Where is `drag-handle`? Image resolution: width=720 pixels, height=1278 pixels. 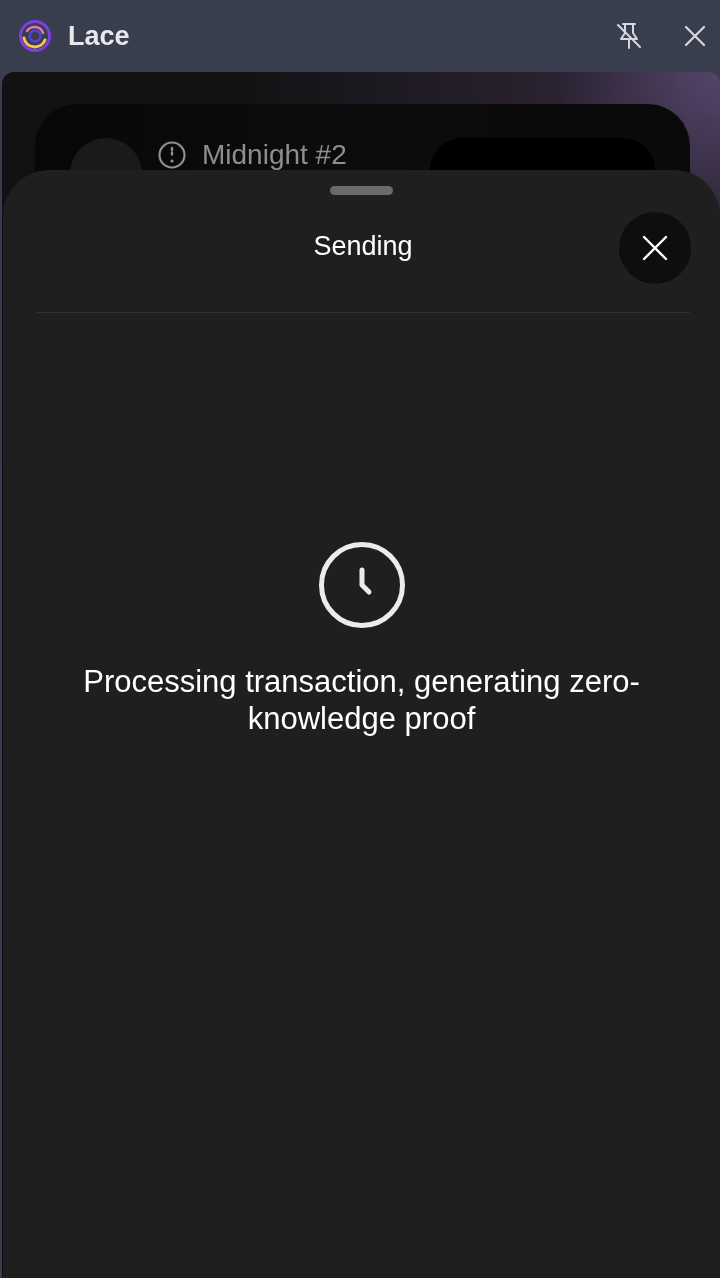
drag-handle is located at coordinates (361, 190).